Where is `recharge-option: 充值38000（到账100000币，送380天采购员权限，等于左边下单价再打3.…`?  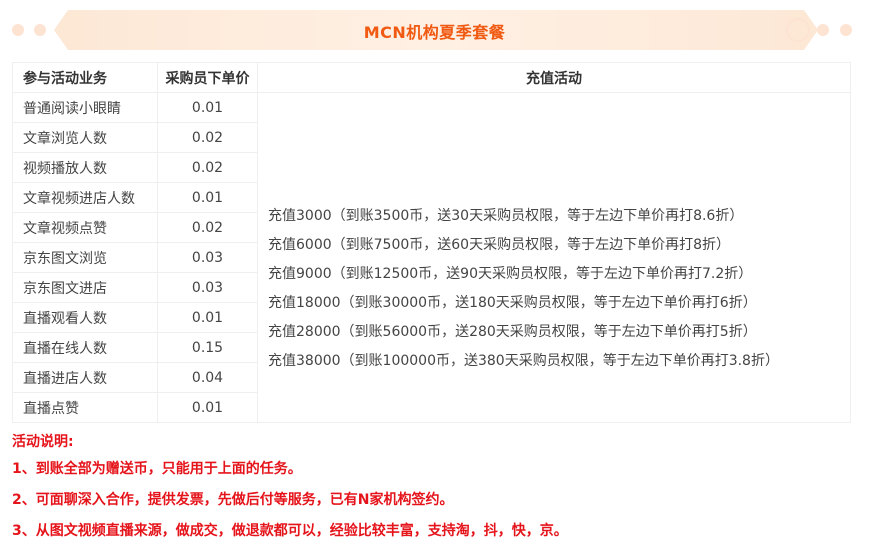 recharge-option: 充值38000（到账100000币，送380天采购员权限，等于左边下单价再打3.… is located at coordinates (523, 360).